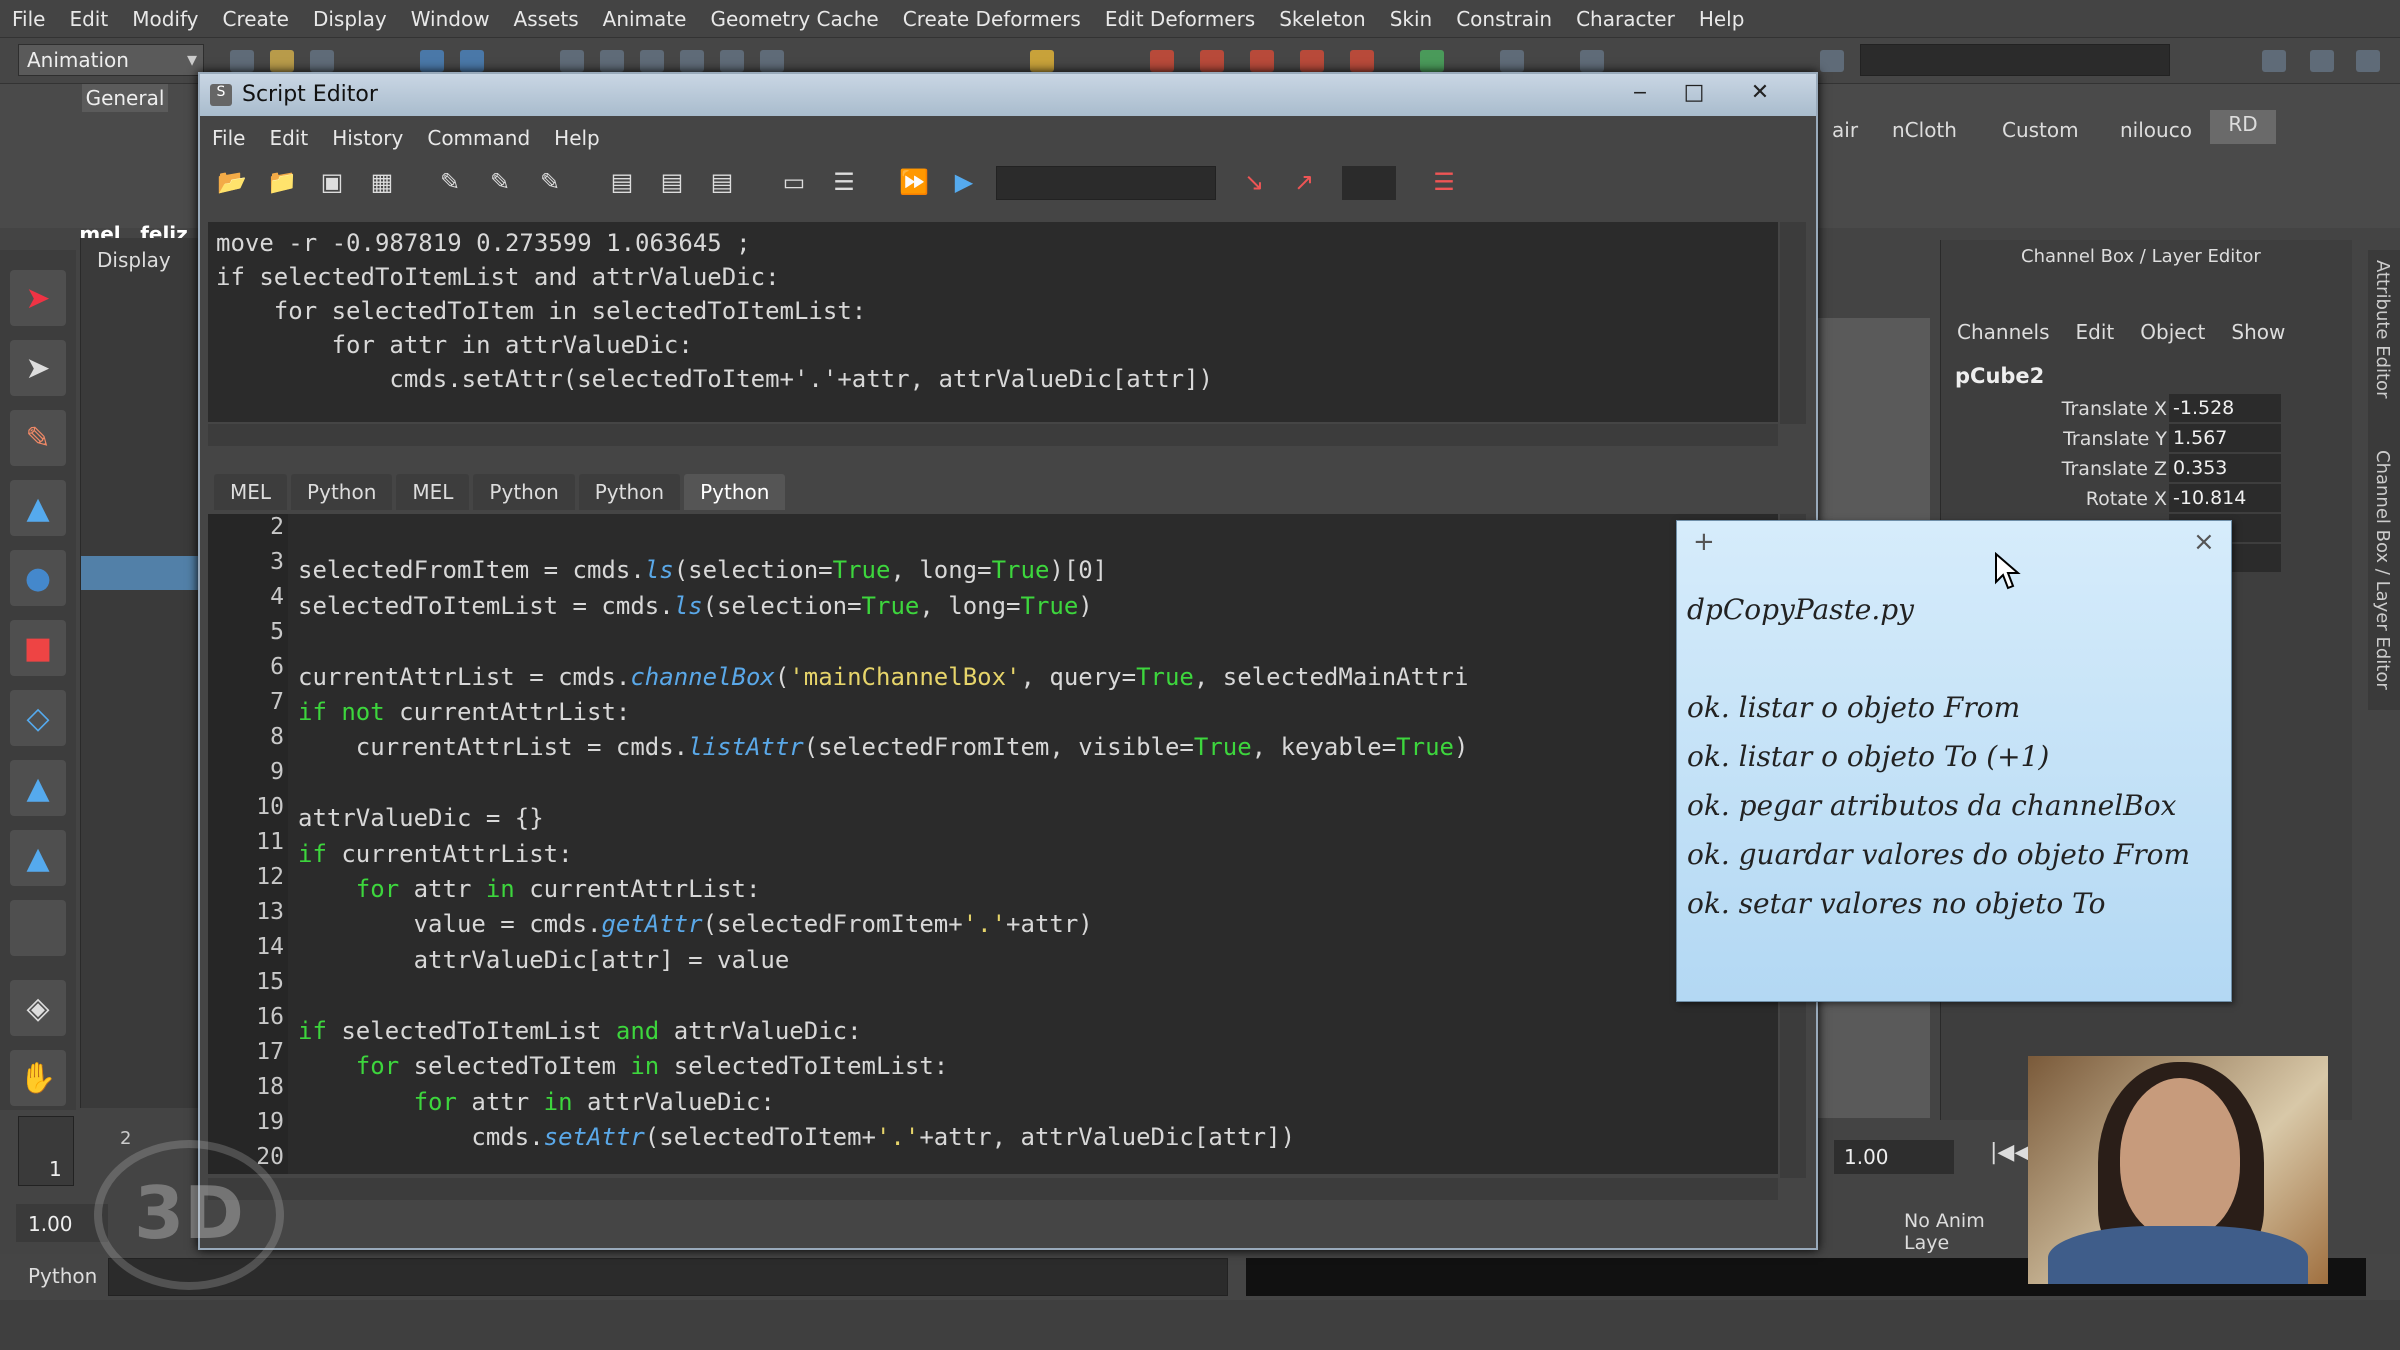 The height and width of the screenshot is (1350, 2400). I want to click on clear-input-icon: ▤, so click(672, 182).